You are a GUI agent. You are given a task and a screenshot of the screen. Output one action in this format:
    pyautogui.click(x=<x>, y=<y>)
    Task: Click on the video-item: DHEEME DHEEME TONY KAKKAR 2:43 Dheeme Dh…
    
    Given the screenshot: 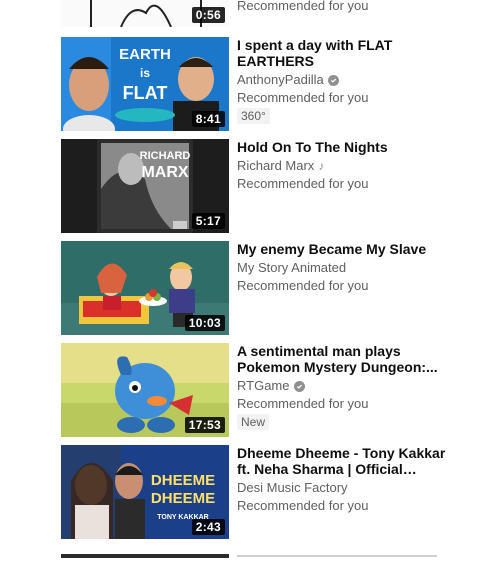 What is the action you would take?
    pyautogui.click(x=261, y=492)
    